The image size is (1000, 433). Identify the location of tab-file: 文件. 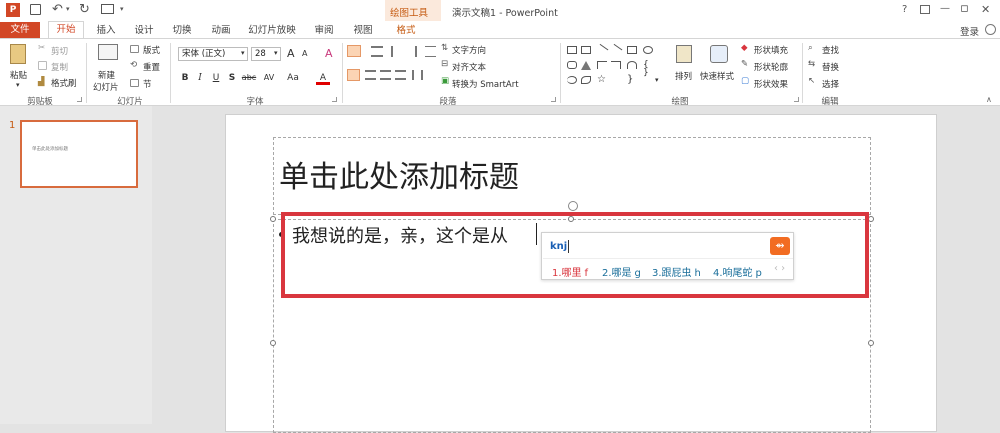
(20, 30).